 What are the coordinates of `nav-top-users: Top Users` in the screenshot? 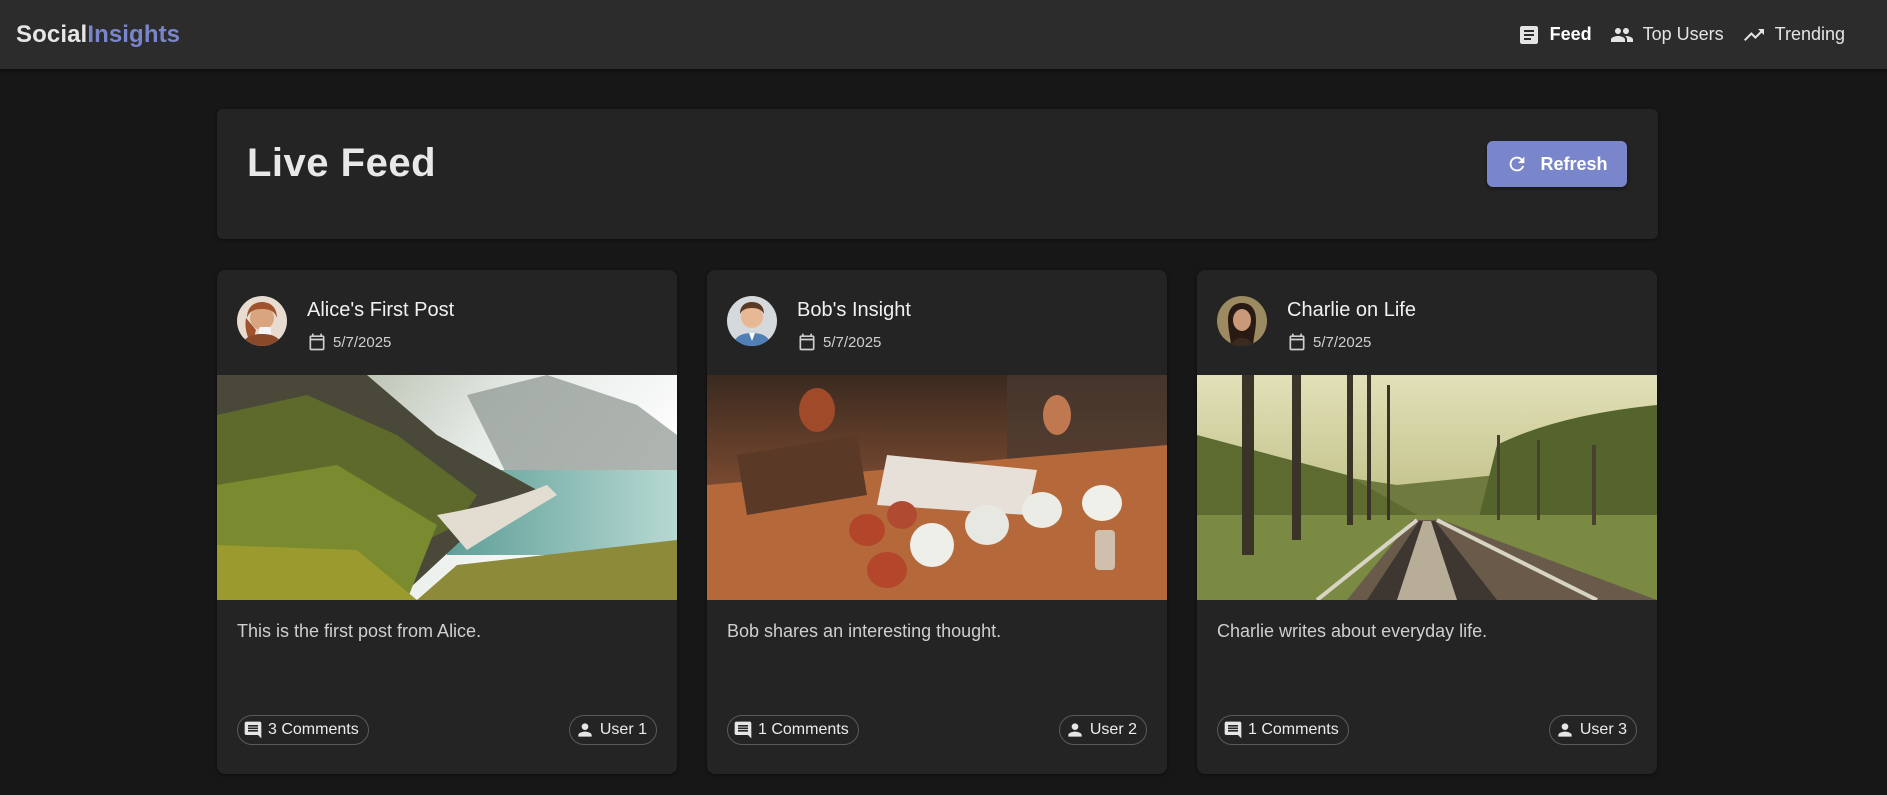 It's located at (1667, 35).